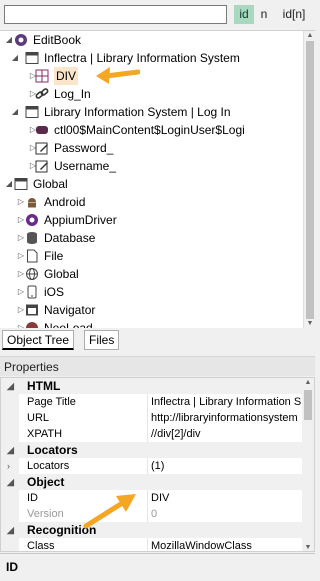 This screenshot has height=581, width=320. I want to click on toggle-id-button: id, so click(244, 14).